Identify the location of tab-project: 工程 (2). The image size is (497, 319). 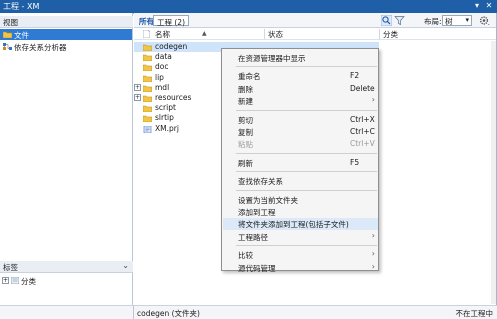
(171, 21).